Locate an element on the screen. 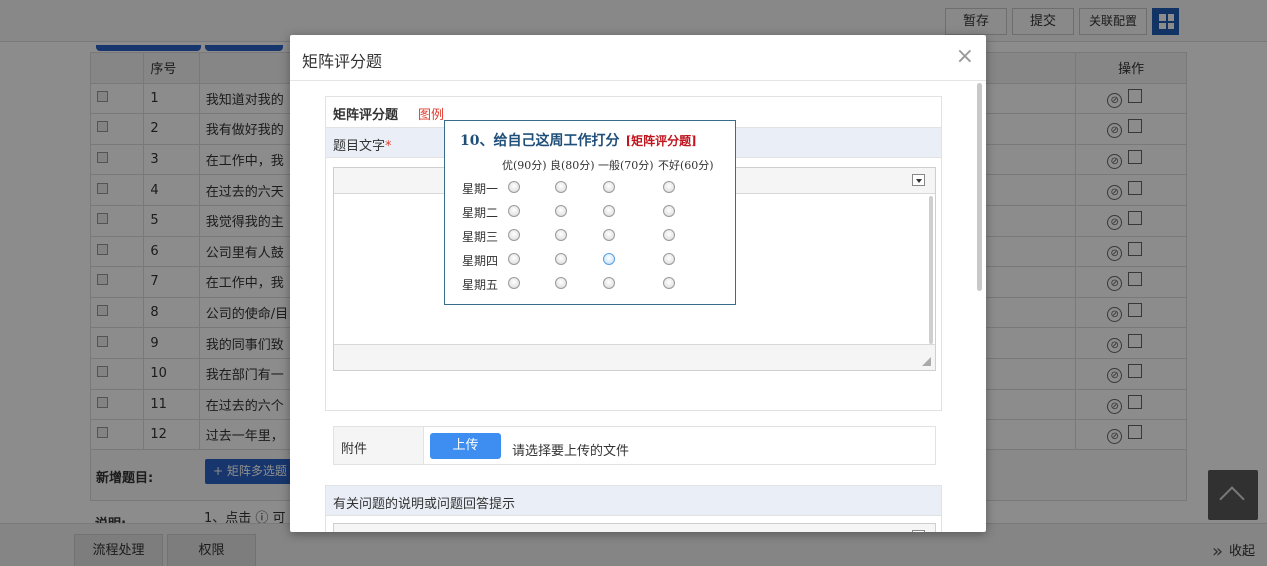 Image resolution: width=1267 pixels, height=566 pixels. attachment-row: 附件 上传 请选择要上传的文件 is located at coordinates (634, 445).